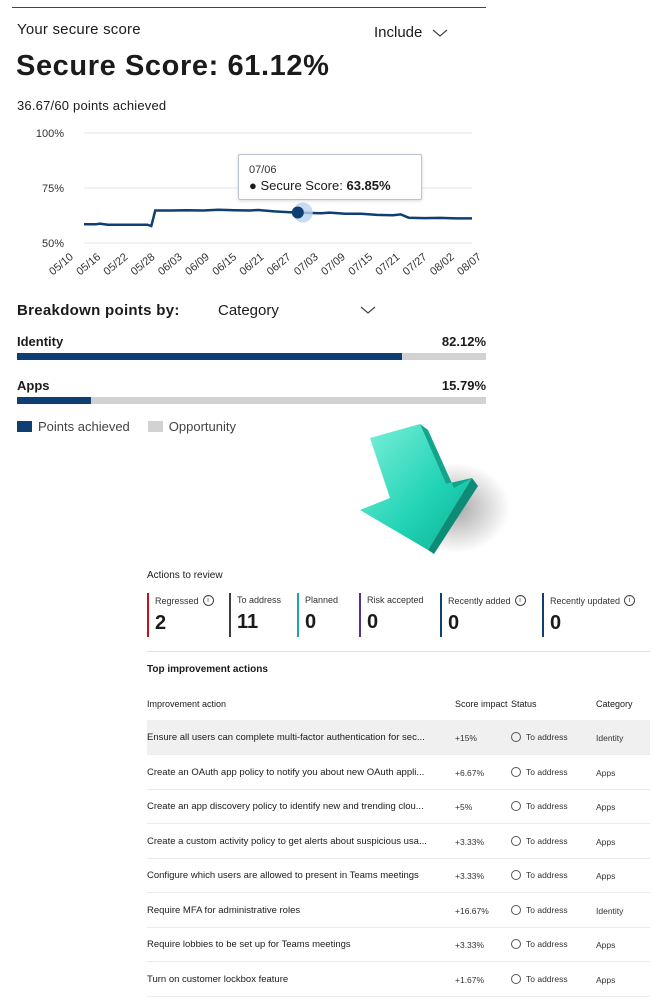 This screenshot has height=997, width=654. I want to click on counter-label-text: Recently updated, so click(585, 600).